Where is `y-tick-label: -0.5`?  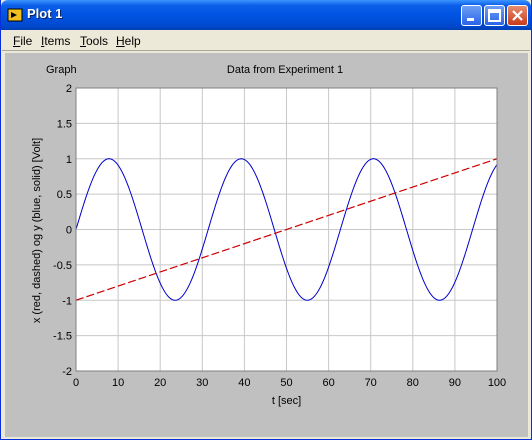
y-tick-label: -0.5 is located at coordinates (62, 266).